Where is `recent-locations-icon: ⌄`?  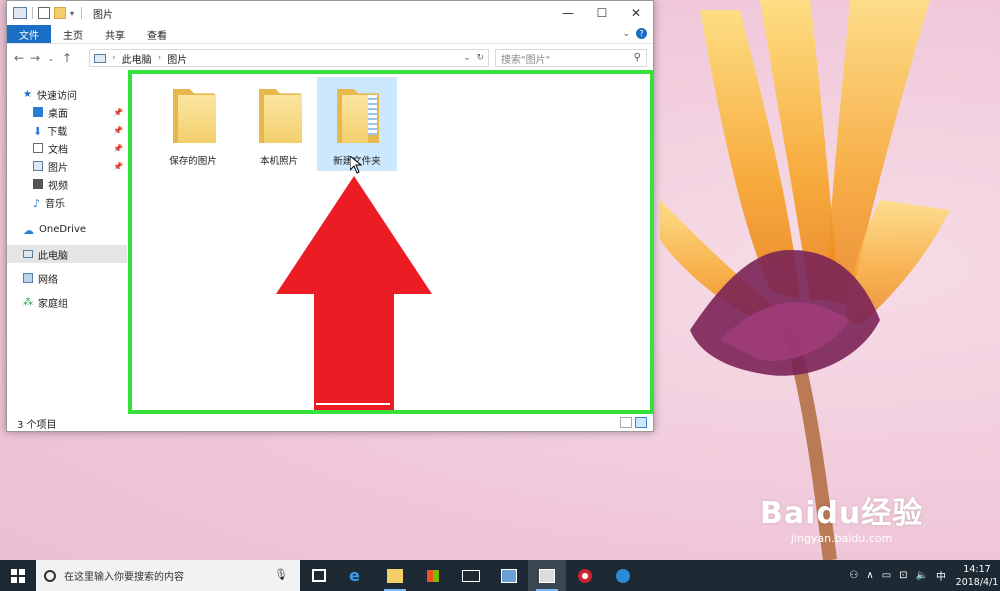 recent-locations-icon: ⌄ is located at coordinates (51, 58).